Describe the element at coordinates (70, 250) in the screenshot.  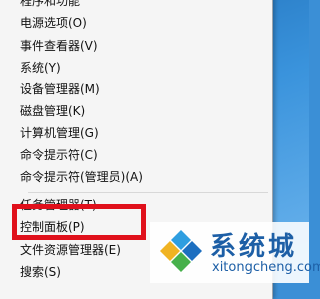
I see `menu-item-file-explorer: 文件资源管理器(E)` at that location.